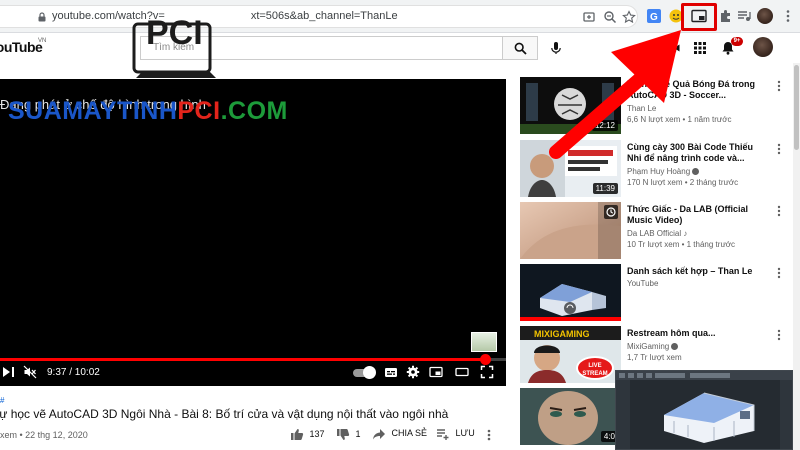 The image size is (800, 450). I want to click on region-code: VN, so click(42, 41).